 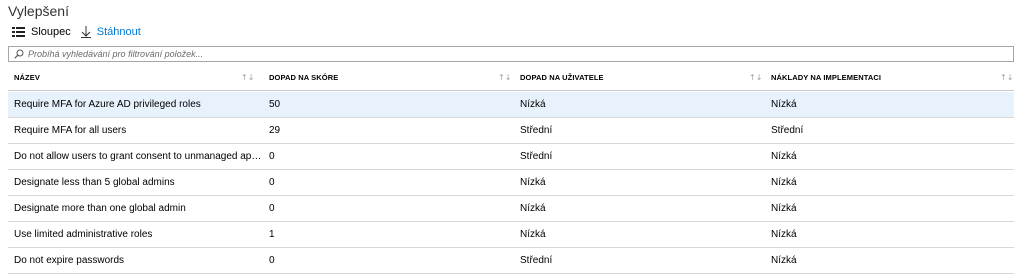 I want to click on cell-name: Require MFA for all users, so click(x=70, y=130).